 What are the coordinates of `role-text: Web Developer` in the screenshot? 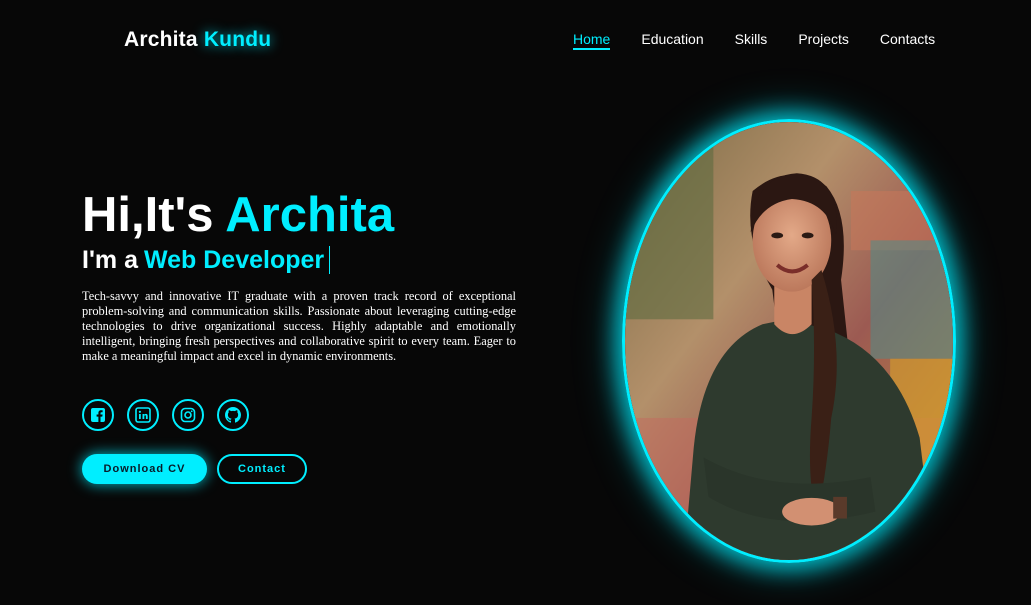 It's located at (234, 260).